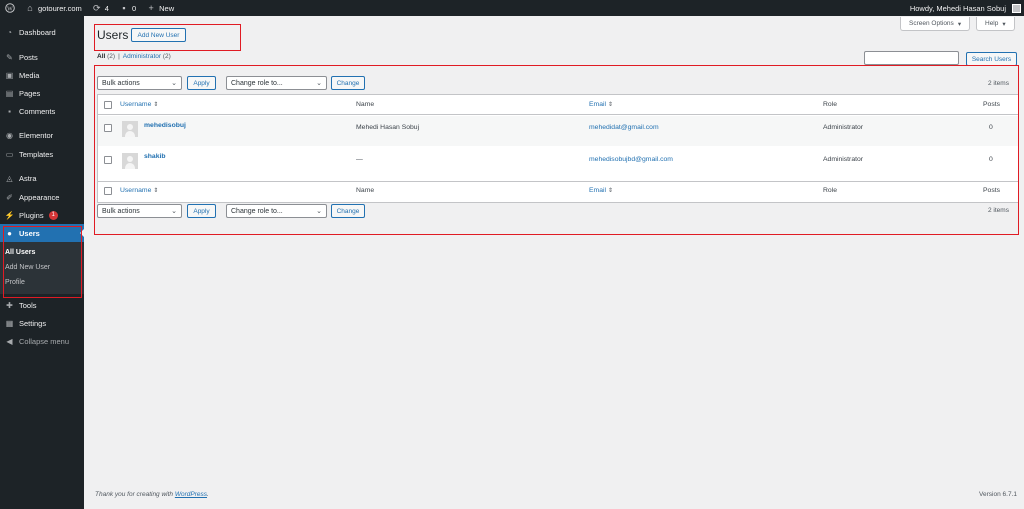 The width and height of the screenshot is (1024, 509). What do you see at coordinates (121, 83) in the screenshot?
I see `bulk-actions-value: Bulk actions` at bounding box center [121, 83].